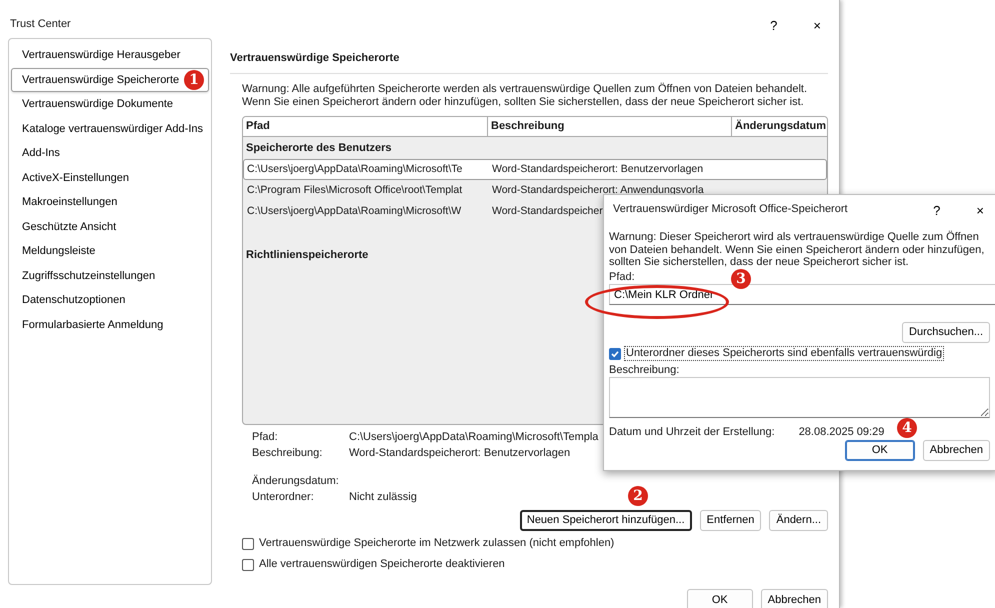 The height and width of the screenshot is (608, 995). I want to click on checkbox-label: Unterordner dieses Speicherorts sind ebenfalls vertrauenswürdig, so click(784, 353).